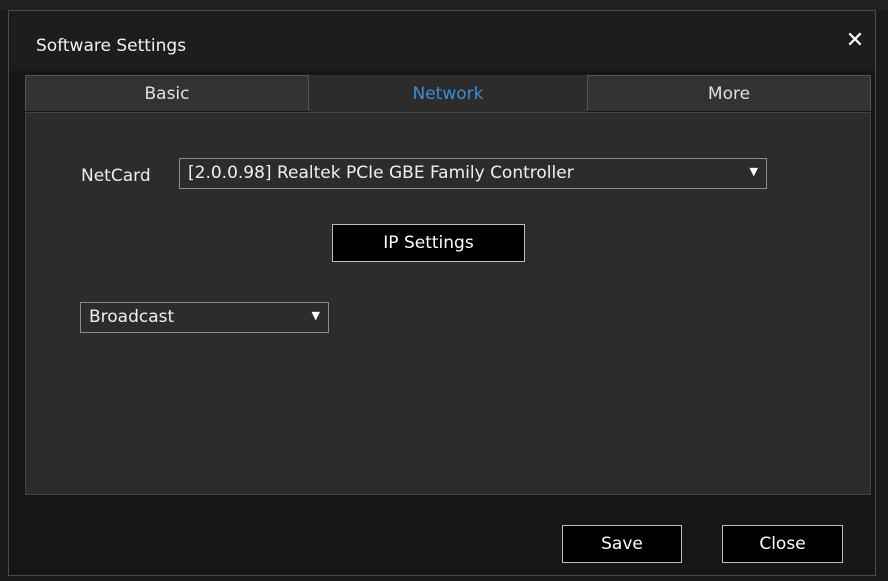 This screenshot has width=888, height=581. I want to click on mode-select: Broadcast ▼, so click(204, 317).